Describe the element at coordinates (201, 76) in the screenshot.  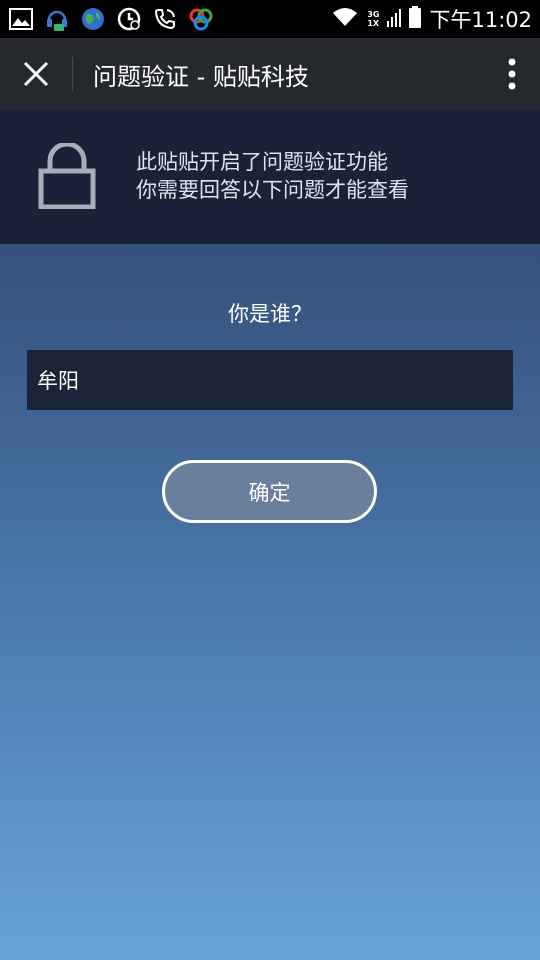
I see `page-title: 问题验证 - 贴贴科技` at that location.